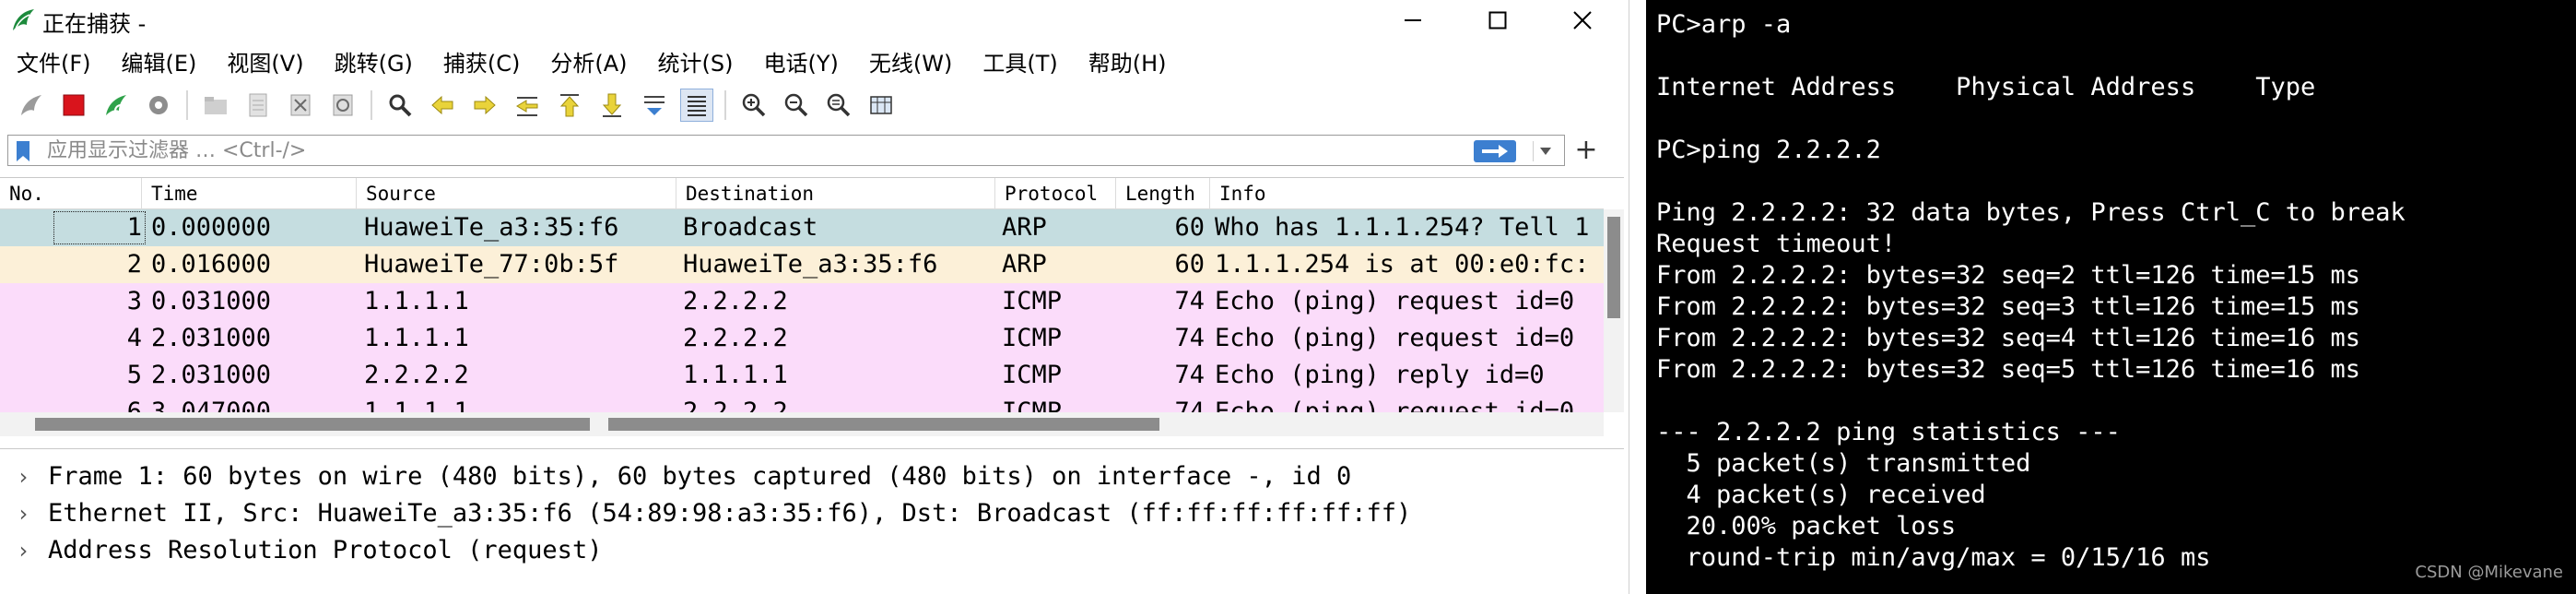 The width and height of the screenshot is (2576, 594). I want to click on go-to-packet-button, so click(527, 105).